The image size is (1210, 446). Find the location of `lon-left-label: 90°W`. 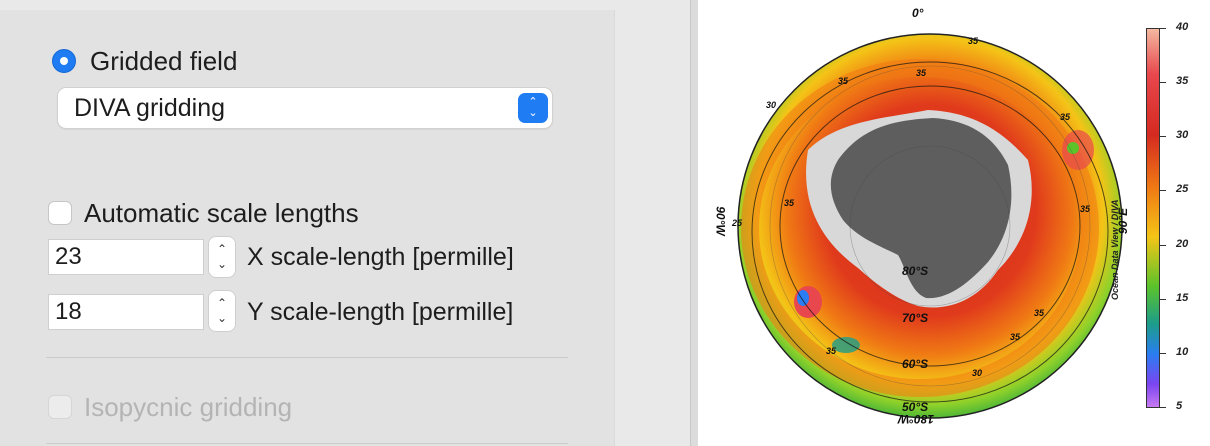

lon-left-label: 90°W is located at coordinates (720, 221).